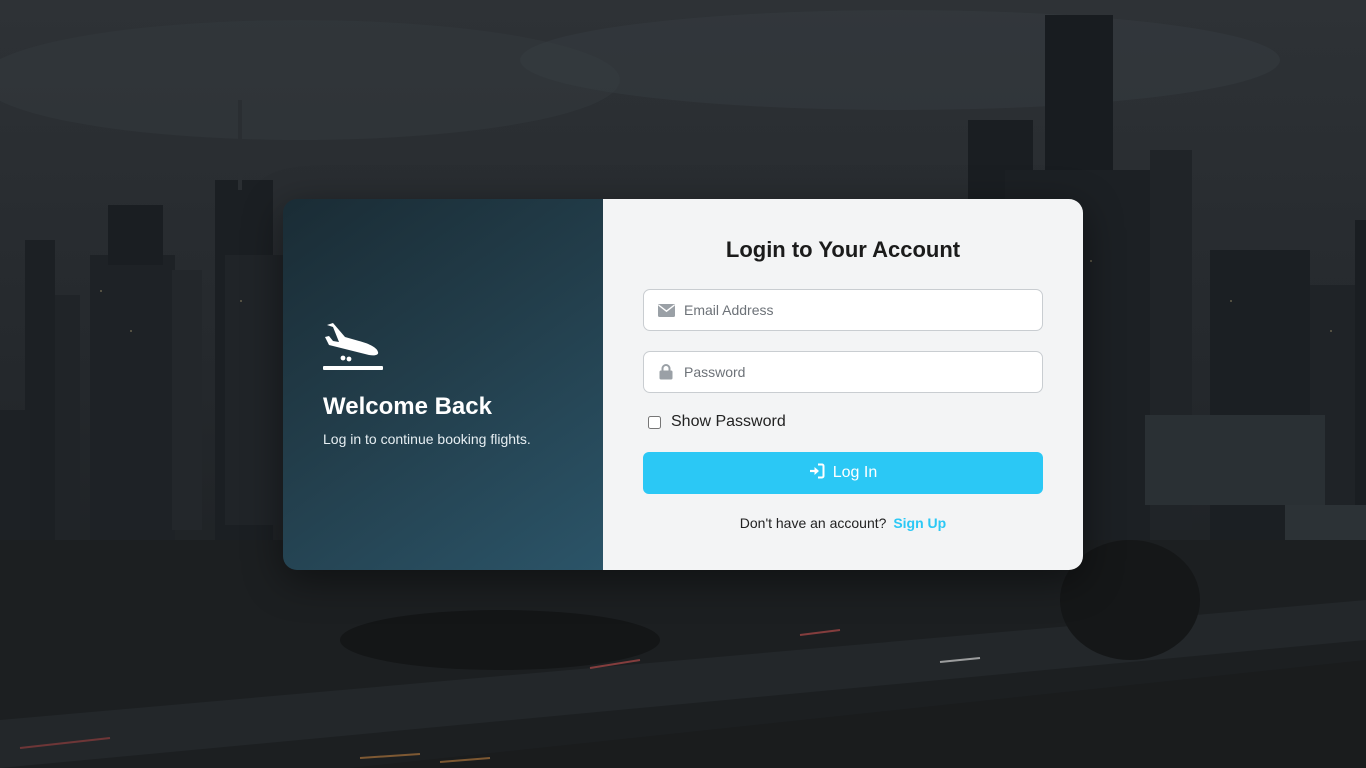  What do you see at coordinates (845, 422) in the screenshot?
I see `show-password-row: Show Password` at bounding box center [845, 422].